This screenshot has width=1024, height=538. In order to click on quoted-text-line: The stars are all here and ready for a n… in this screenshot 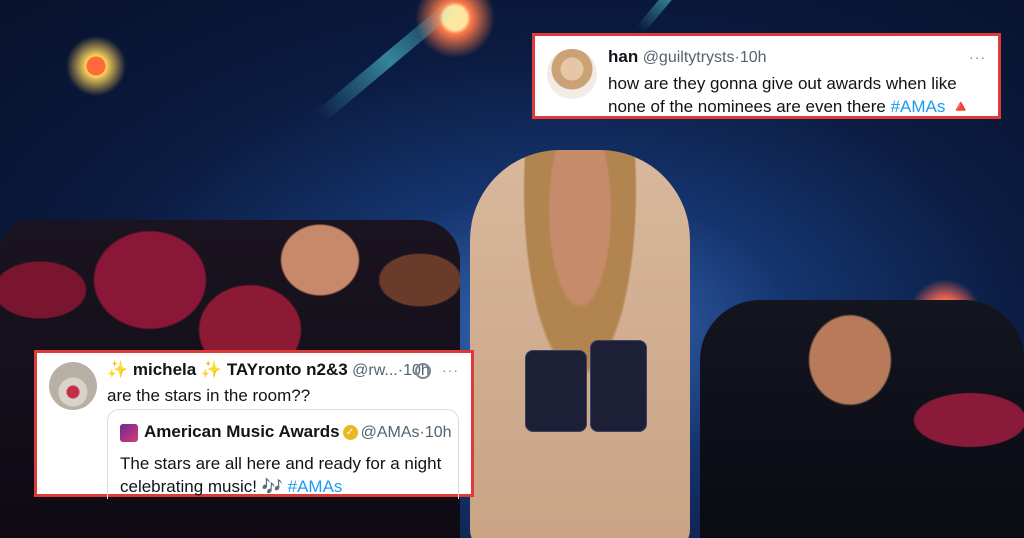, I will do `click(281, 463)`.